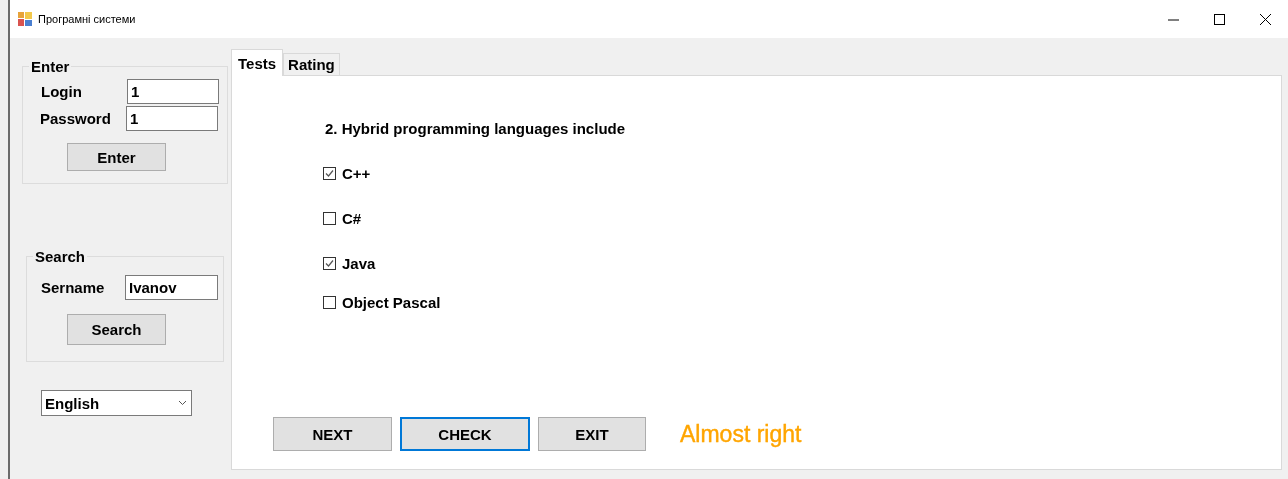 This screenshot has width=1288, height=479. Describe the element at coordinates (173, 91) in the screenshot. I see `login-field: 1` at that location.